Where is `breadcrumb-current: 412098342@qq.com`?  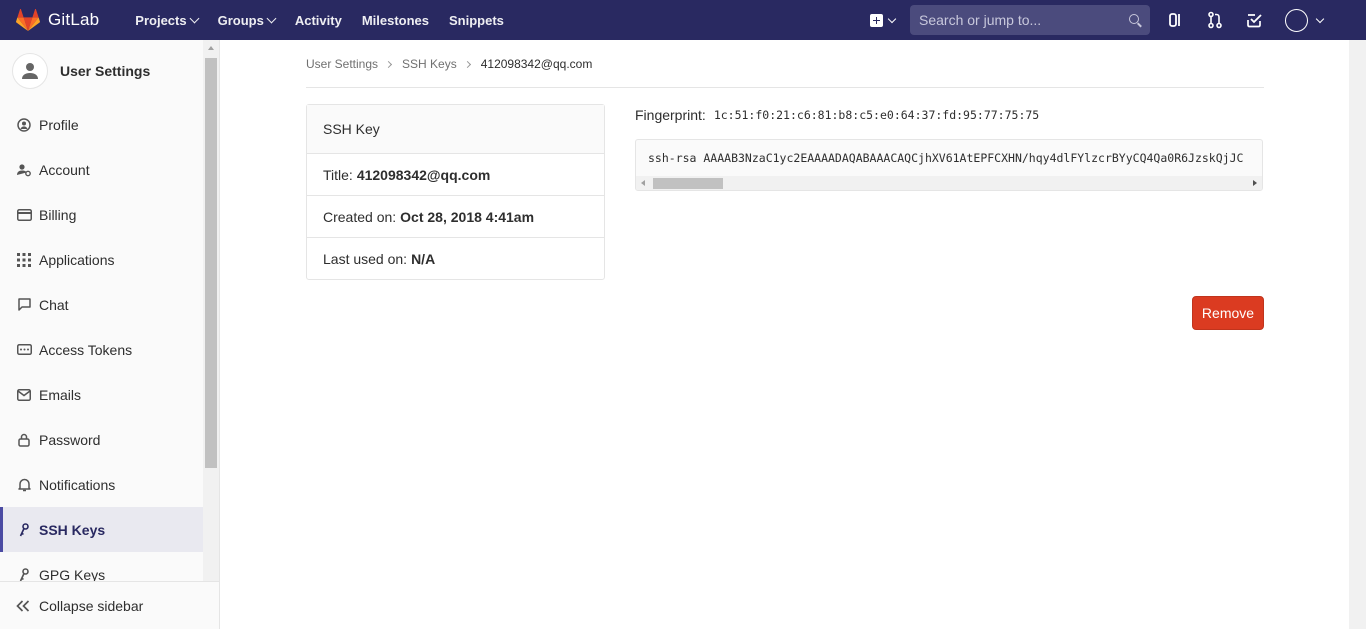
breadcrumb-current: 412098342@qq.com is located at coordinates (537, 64).